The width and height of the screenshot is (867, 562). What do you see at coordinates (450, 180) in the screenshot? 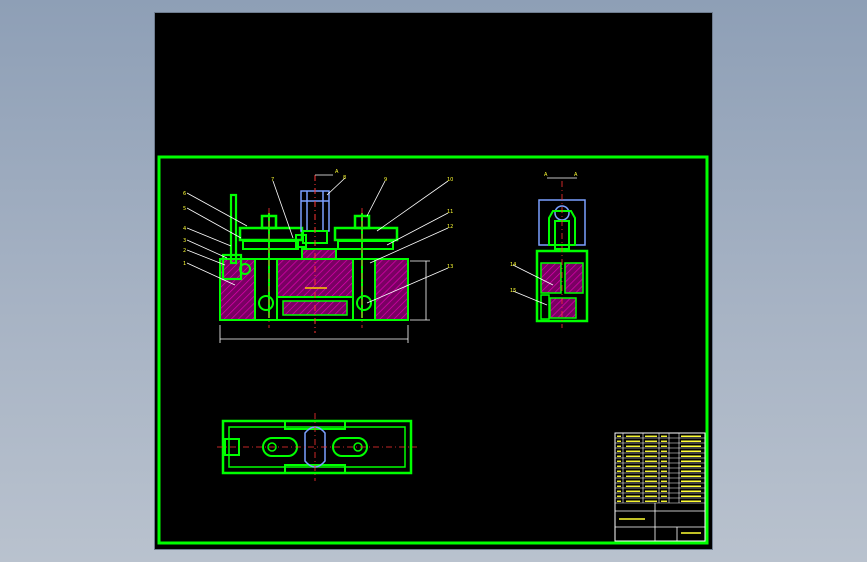
I see `callout: 10` at bounding box center [450, 180].